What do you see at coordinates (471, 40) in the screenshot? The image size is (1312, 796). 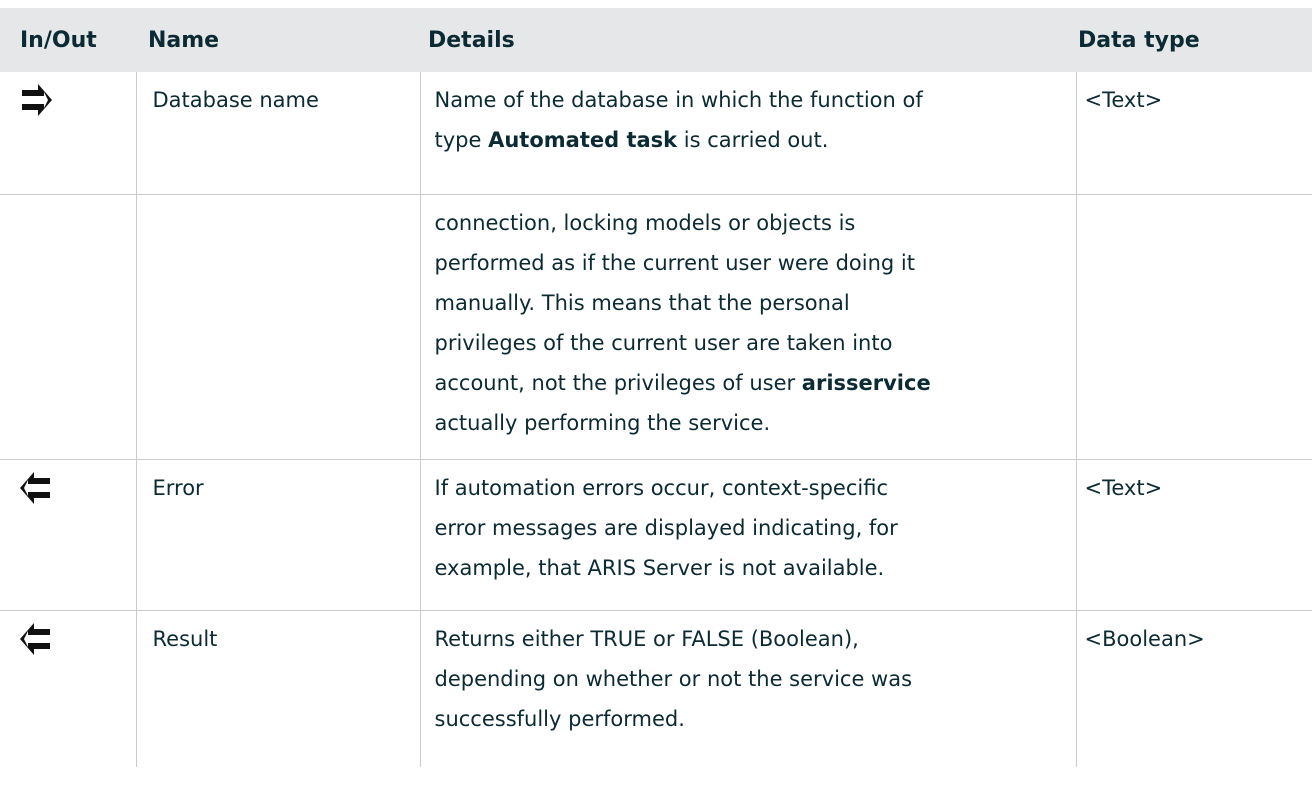 I see `header-details: Details` at bounding box center [471, 40].